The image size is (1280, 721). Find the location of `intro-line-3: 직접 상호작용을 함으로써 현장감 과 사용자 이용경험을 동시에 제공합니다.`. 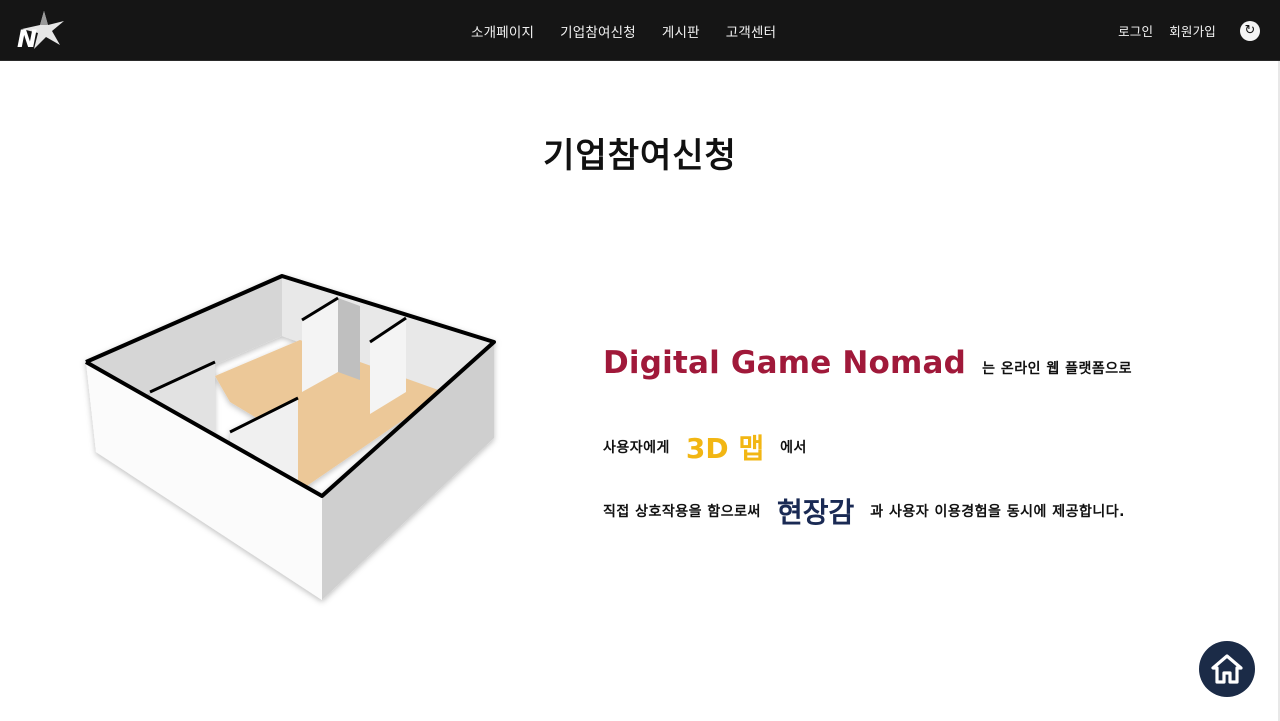

intro-line-3: 직접 상호작용을 함으로써 현장감 과 사용자 이용경험을 동시에 제공합니다. is located at coordinates (923, 511).